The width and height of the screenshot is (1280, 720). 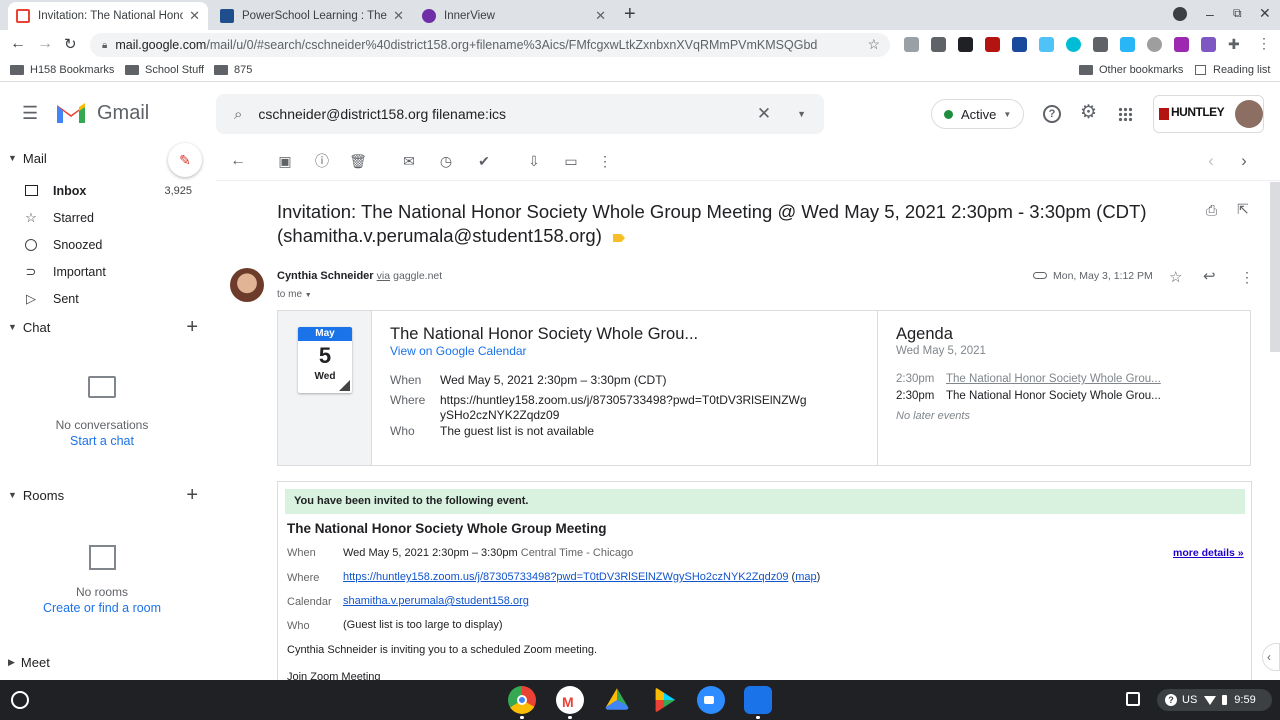 I want to click on bookmark-folder: 875, so click(x=233, y=70).